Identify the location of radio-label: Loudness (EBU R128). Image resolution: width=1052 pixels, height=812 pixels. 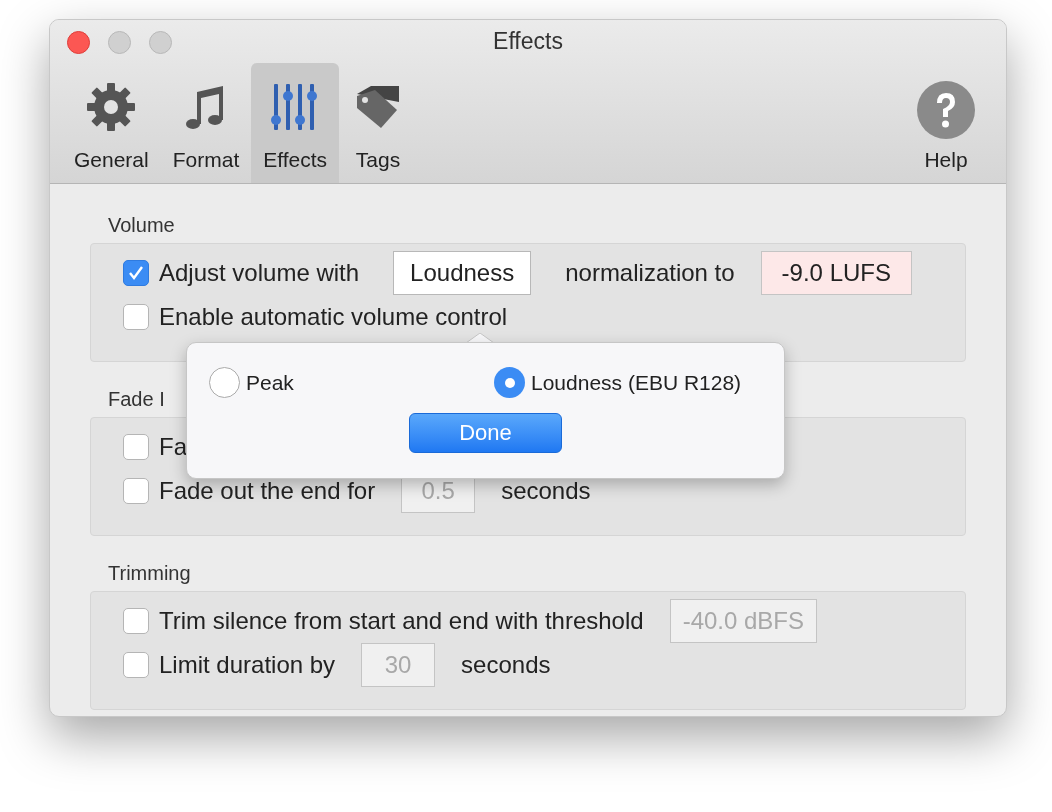
(636, 383).